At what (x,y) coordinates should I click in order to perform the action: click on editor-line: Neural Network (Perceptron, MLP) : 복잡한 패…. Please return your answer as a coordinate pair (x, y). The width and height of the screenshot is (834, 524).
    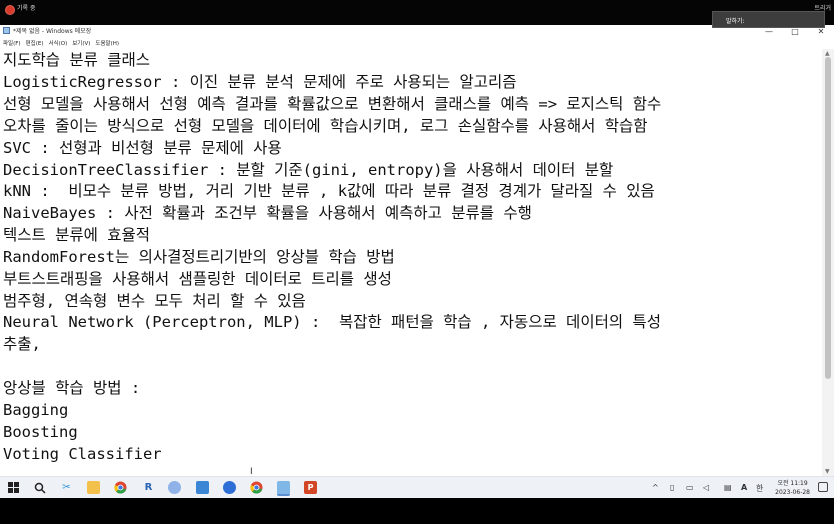
    Looking at the image, I should click on (332, 322).